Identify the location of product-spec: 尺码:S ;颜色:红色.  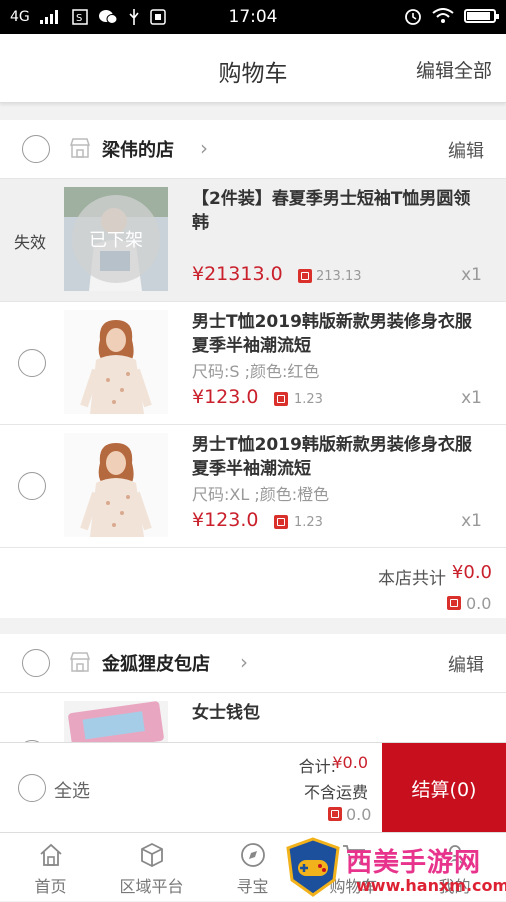
(255, 370).